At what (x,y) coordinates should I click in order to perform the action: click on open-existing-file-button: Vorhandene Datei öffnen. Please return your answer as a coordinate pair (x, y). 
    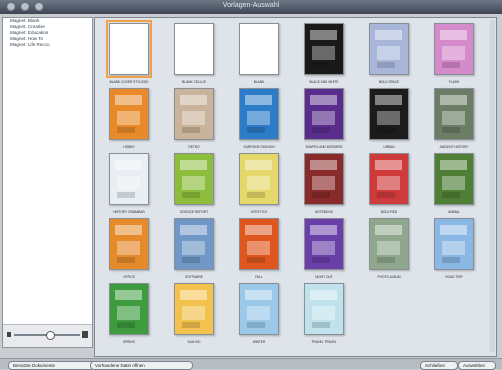
    Looking at the image, I should click on (141, 365).